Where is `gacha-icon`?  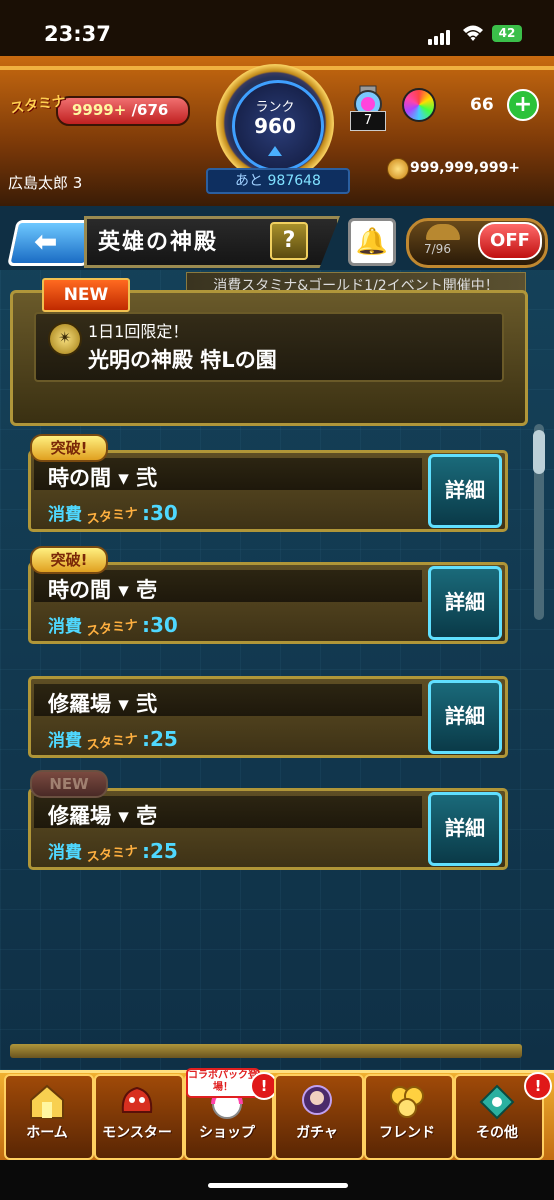 gacha-icon is located at coordinates (317, 1100).